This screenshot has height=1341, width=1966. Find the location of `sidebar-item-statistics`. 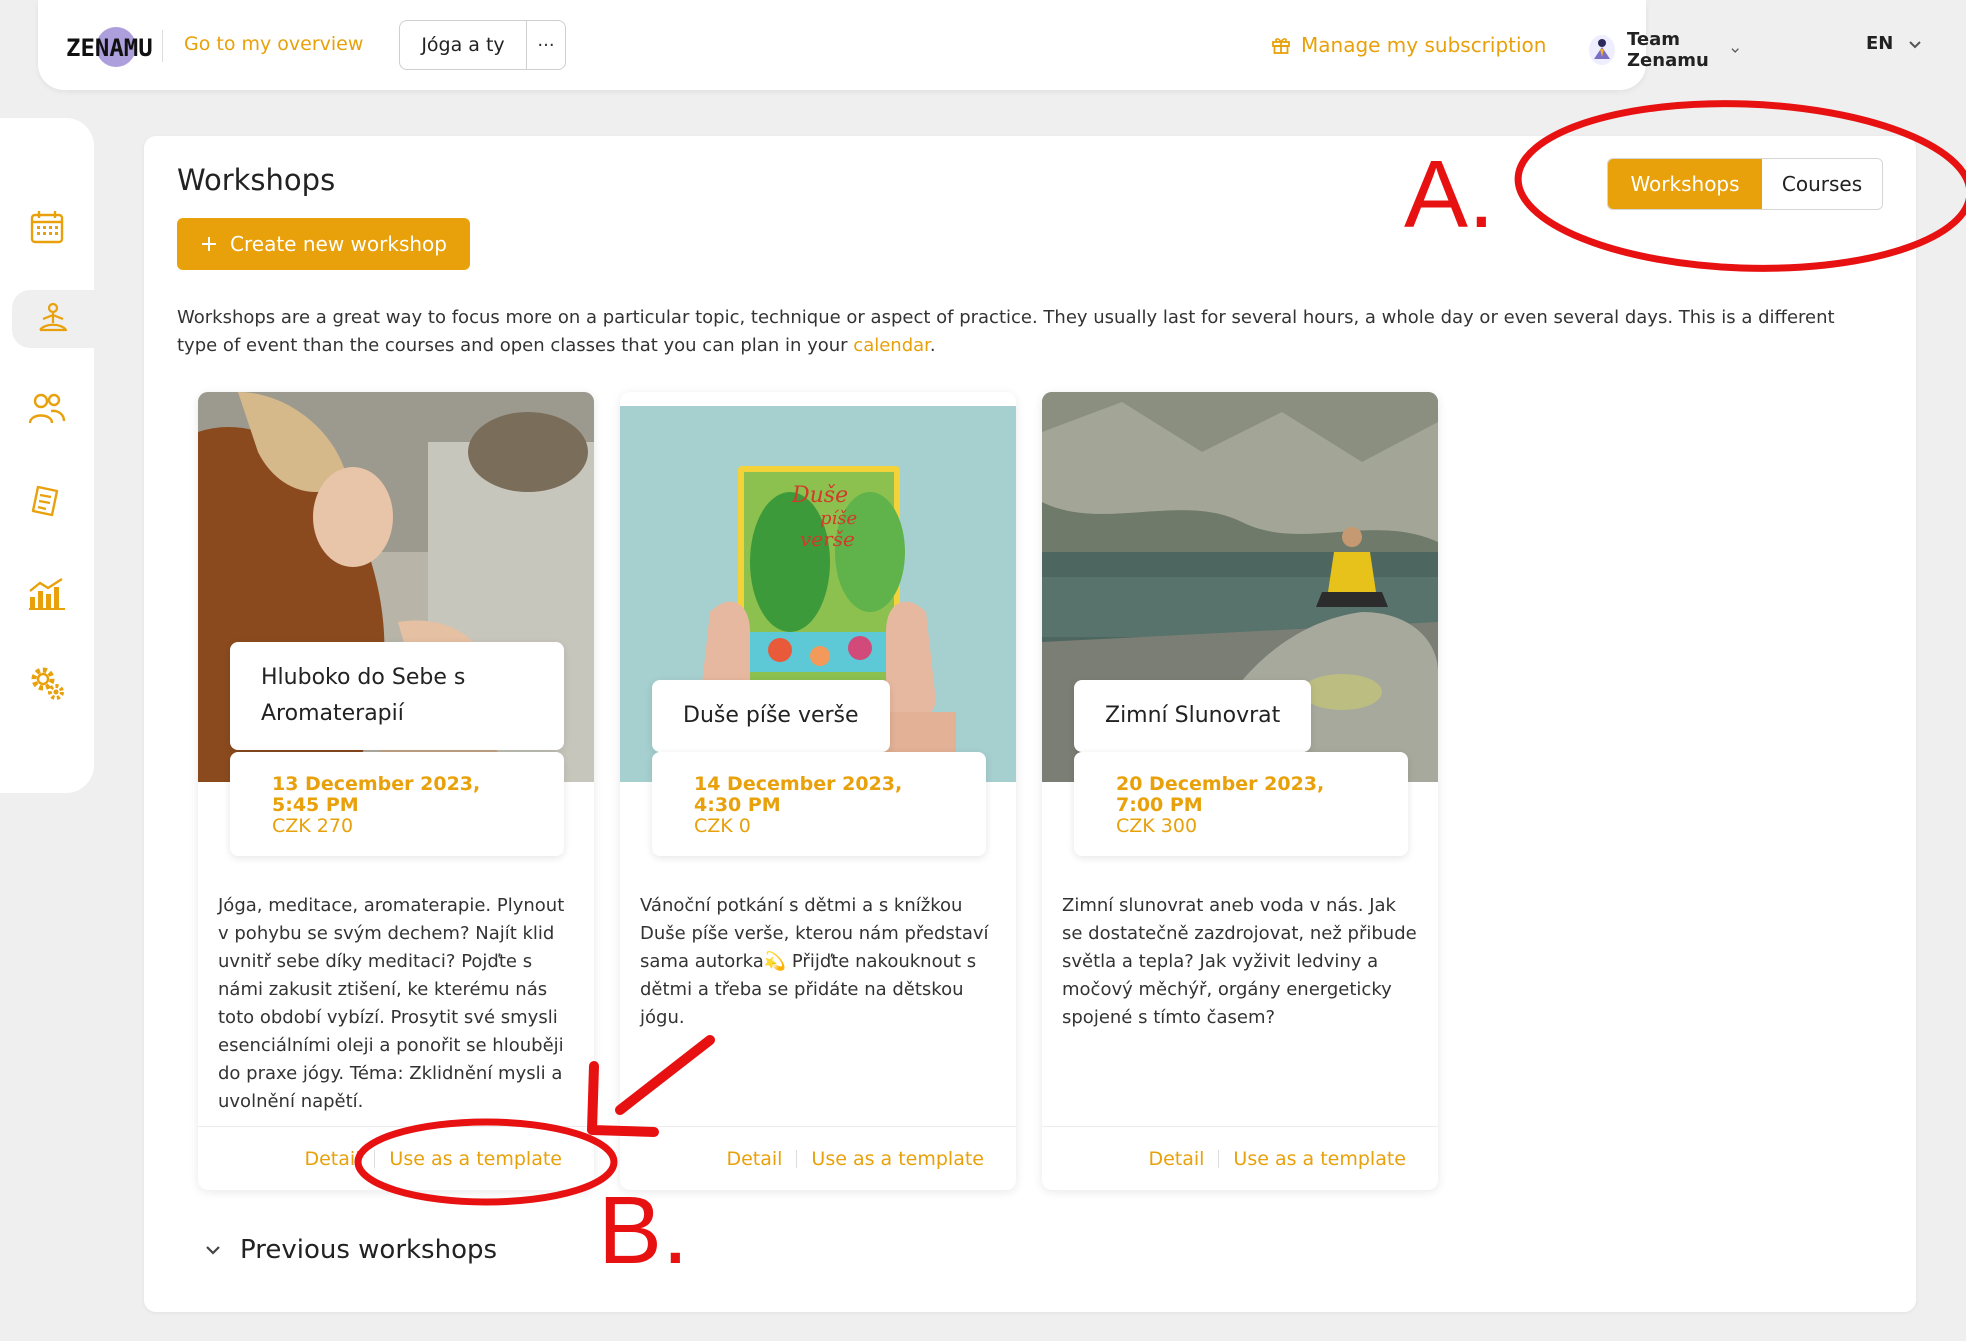

sidebar-item-statistics is located at coordinates (47, 593).